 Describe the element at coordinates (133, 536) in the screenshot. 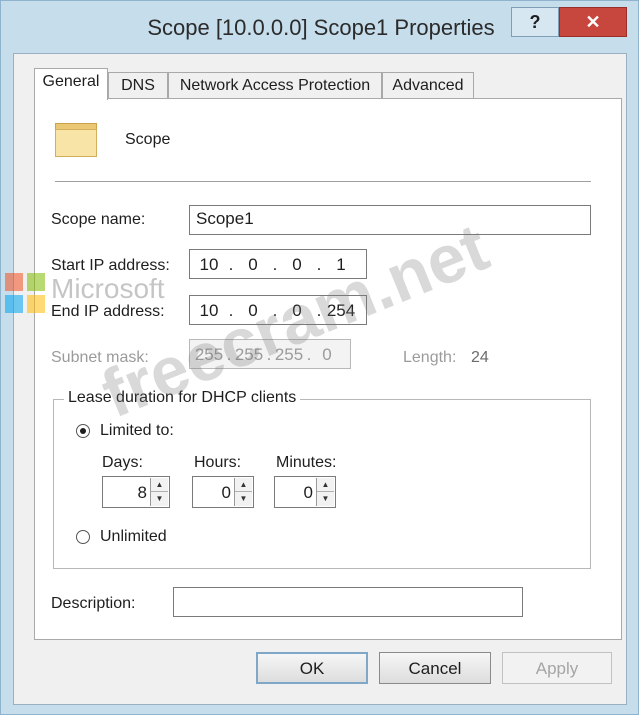

I see `unlimited-label: Unlimited` at that location.